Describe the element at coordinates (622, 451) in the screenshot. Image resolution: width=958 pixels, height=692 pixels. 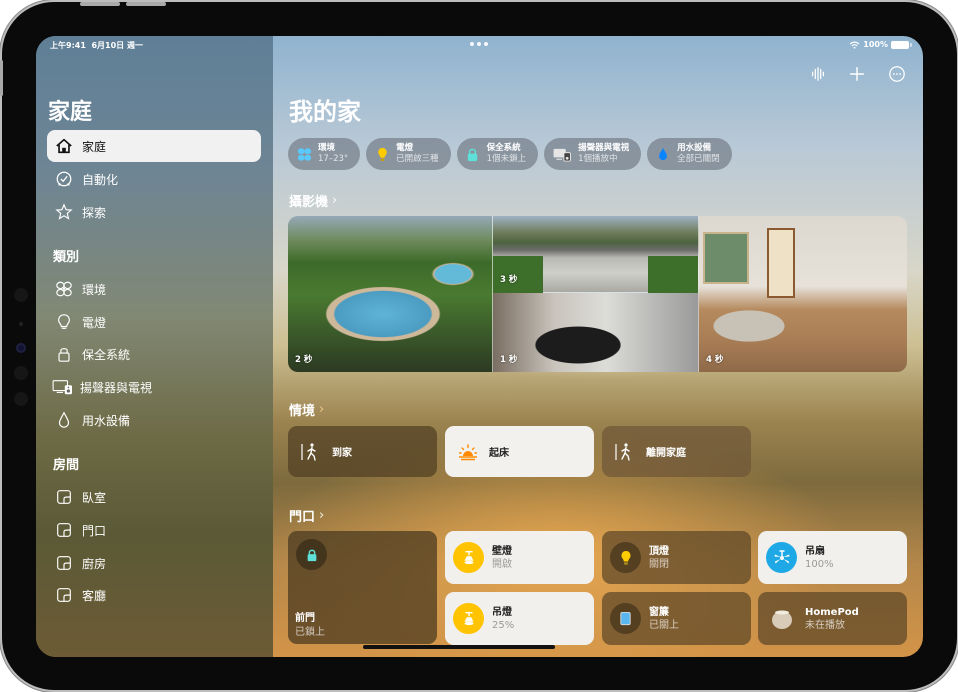
I see `person-leave-icon` at that location.